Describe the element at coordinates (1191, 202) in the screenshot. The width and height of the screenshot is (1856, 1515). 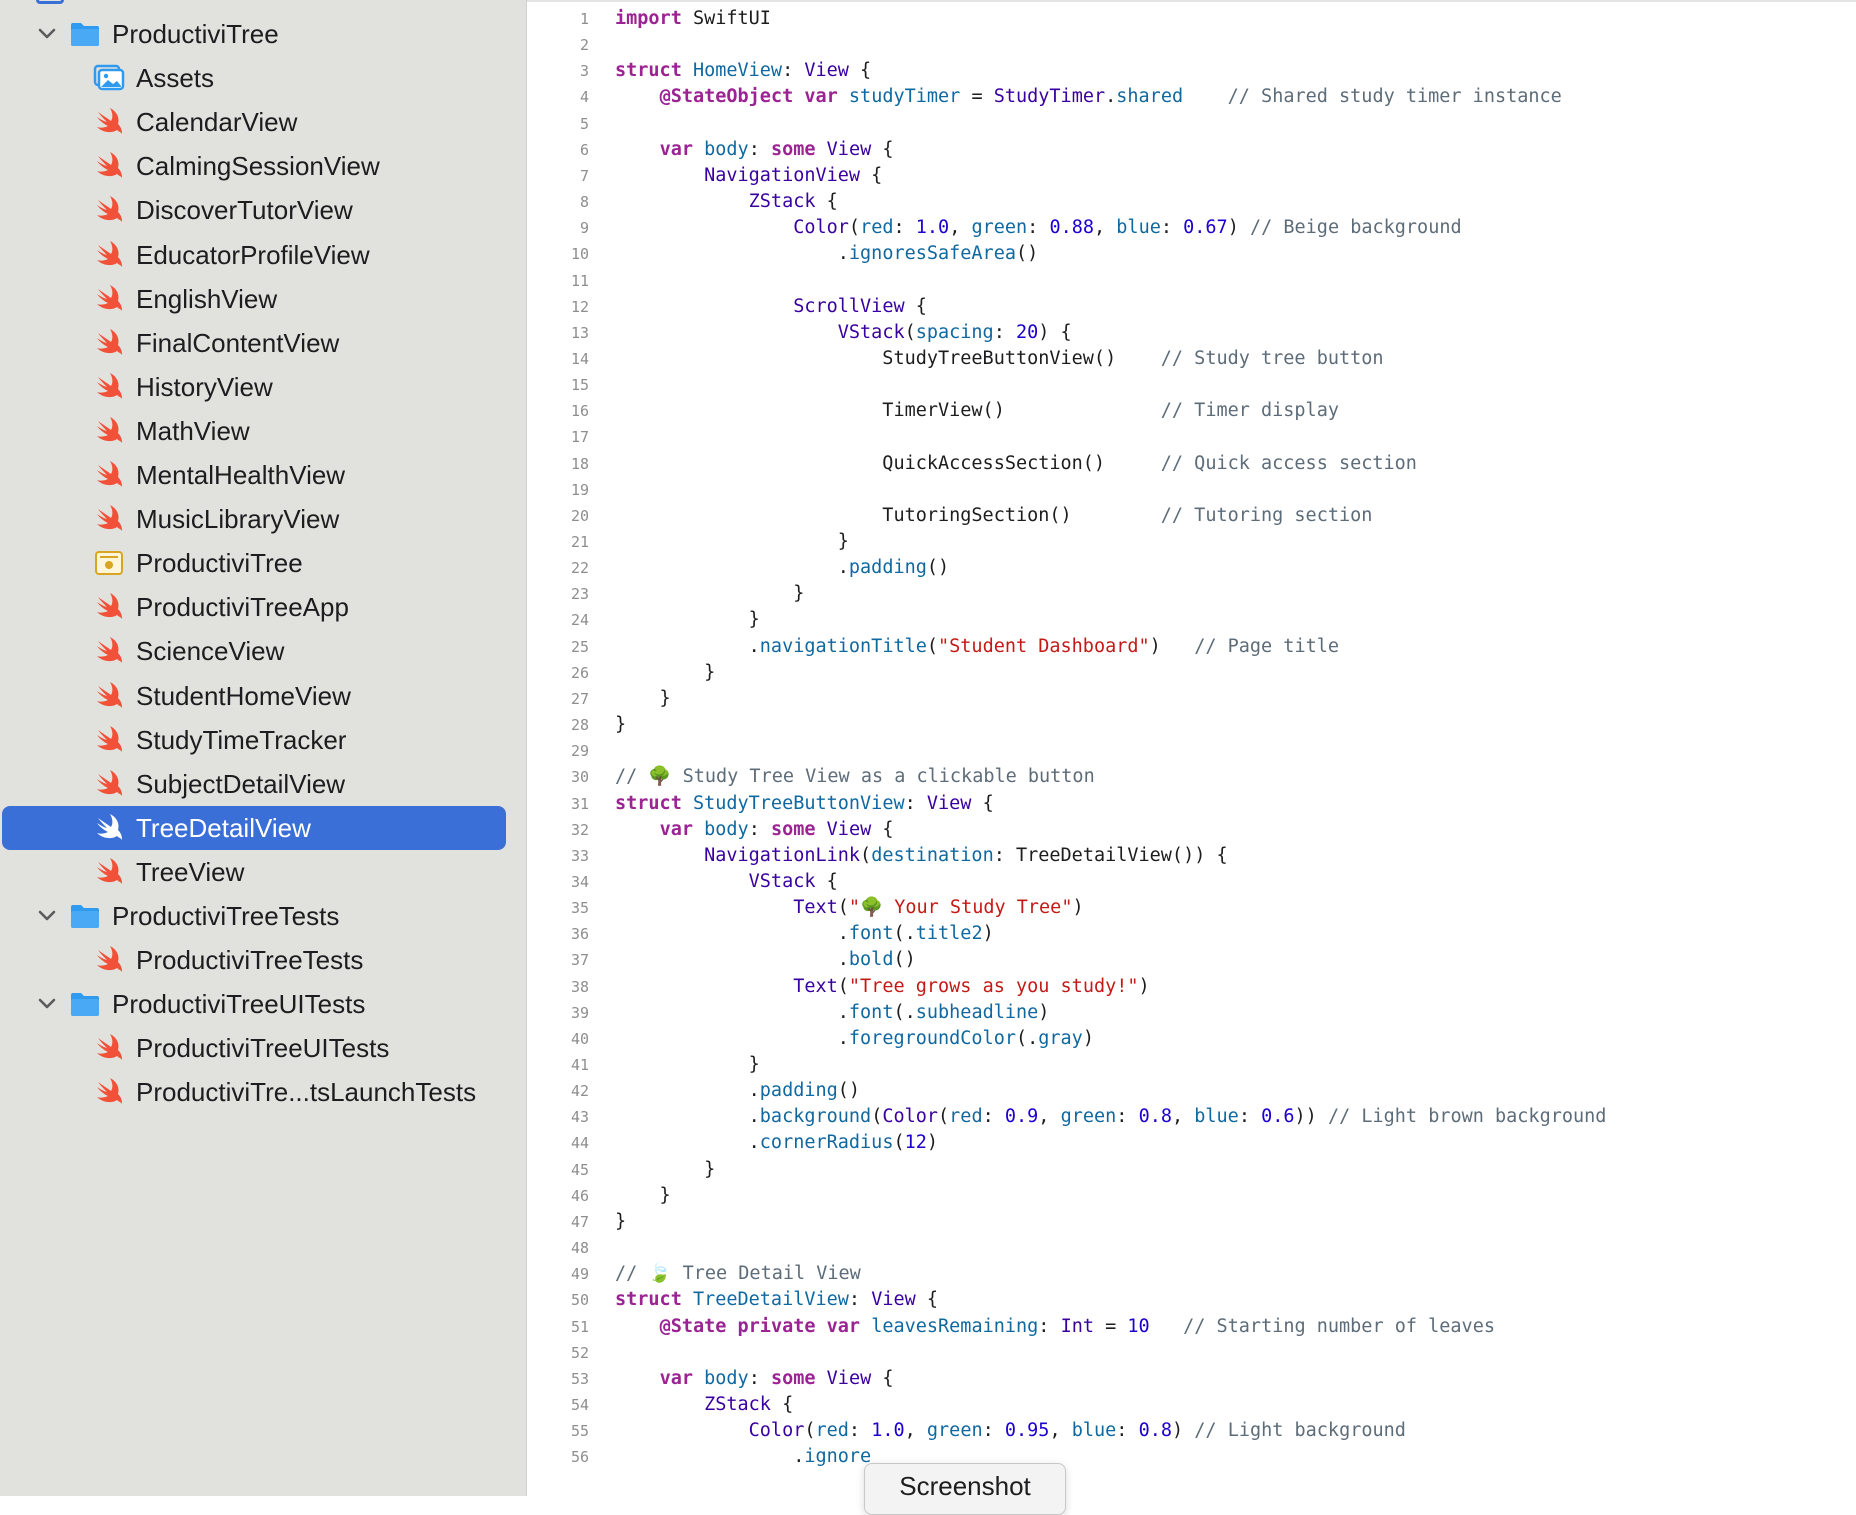
I see `code-line: 8 ZStack {` at that location.